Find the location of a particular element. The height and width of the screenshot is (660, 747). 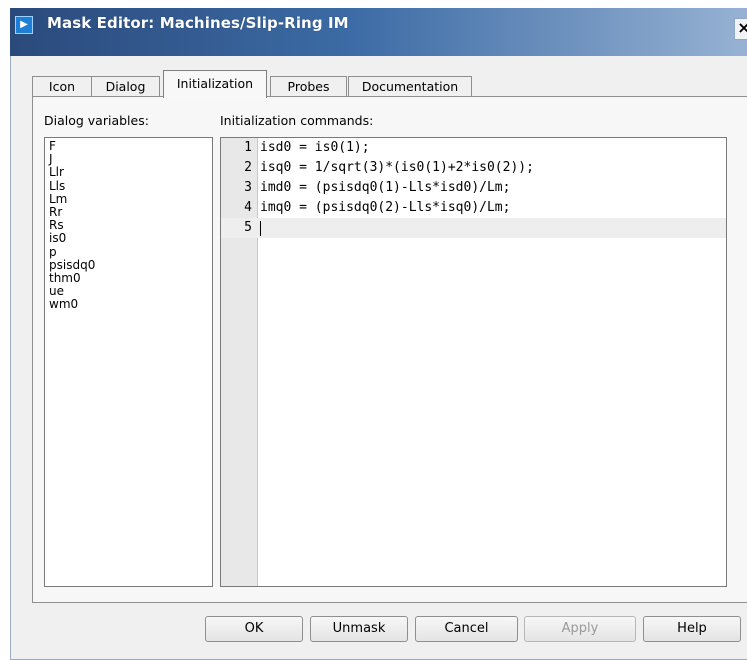

unmask-button: Unmask is located at coordinates (359, 629).